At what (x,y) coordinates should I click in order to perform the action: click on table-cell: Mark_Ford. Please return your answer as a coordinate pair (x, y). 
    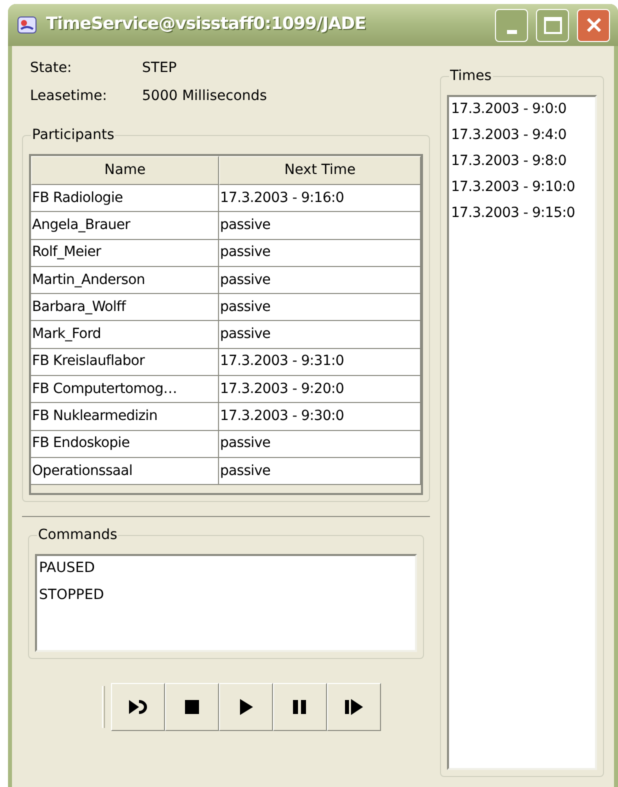
    Looking at the image, I should click on (125, 335).